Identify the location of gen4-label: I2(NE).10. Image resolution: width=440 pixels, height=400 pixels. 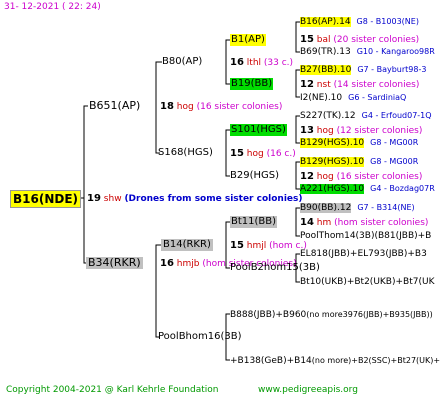
(321, 98).